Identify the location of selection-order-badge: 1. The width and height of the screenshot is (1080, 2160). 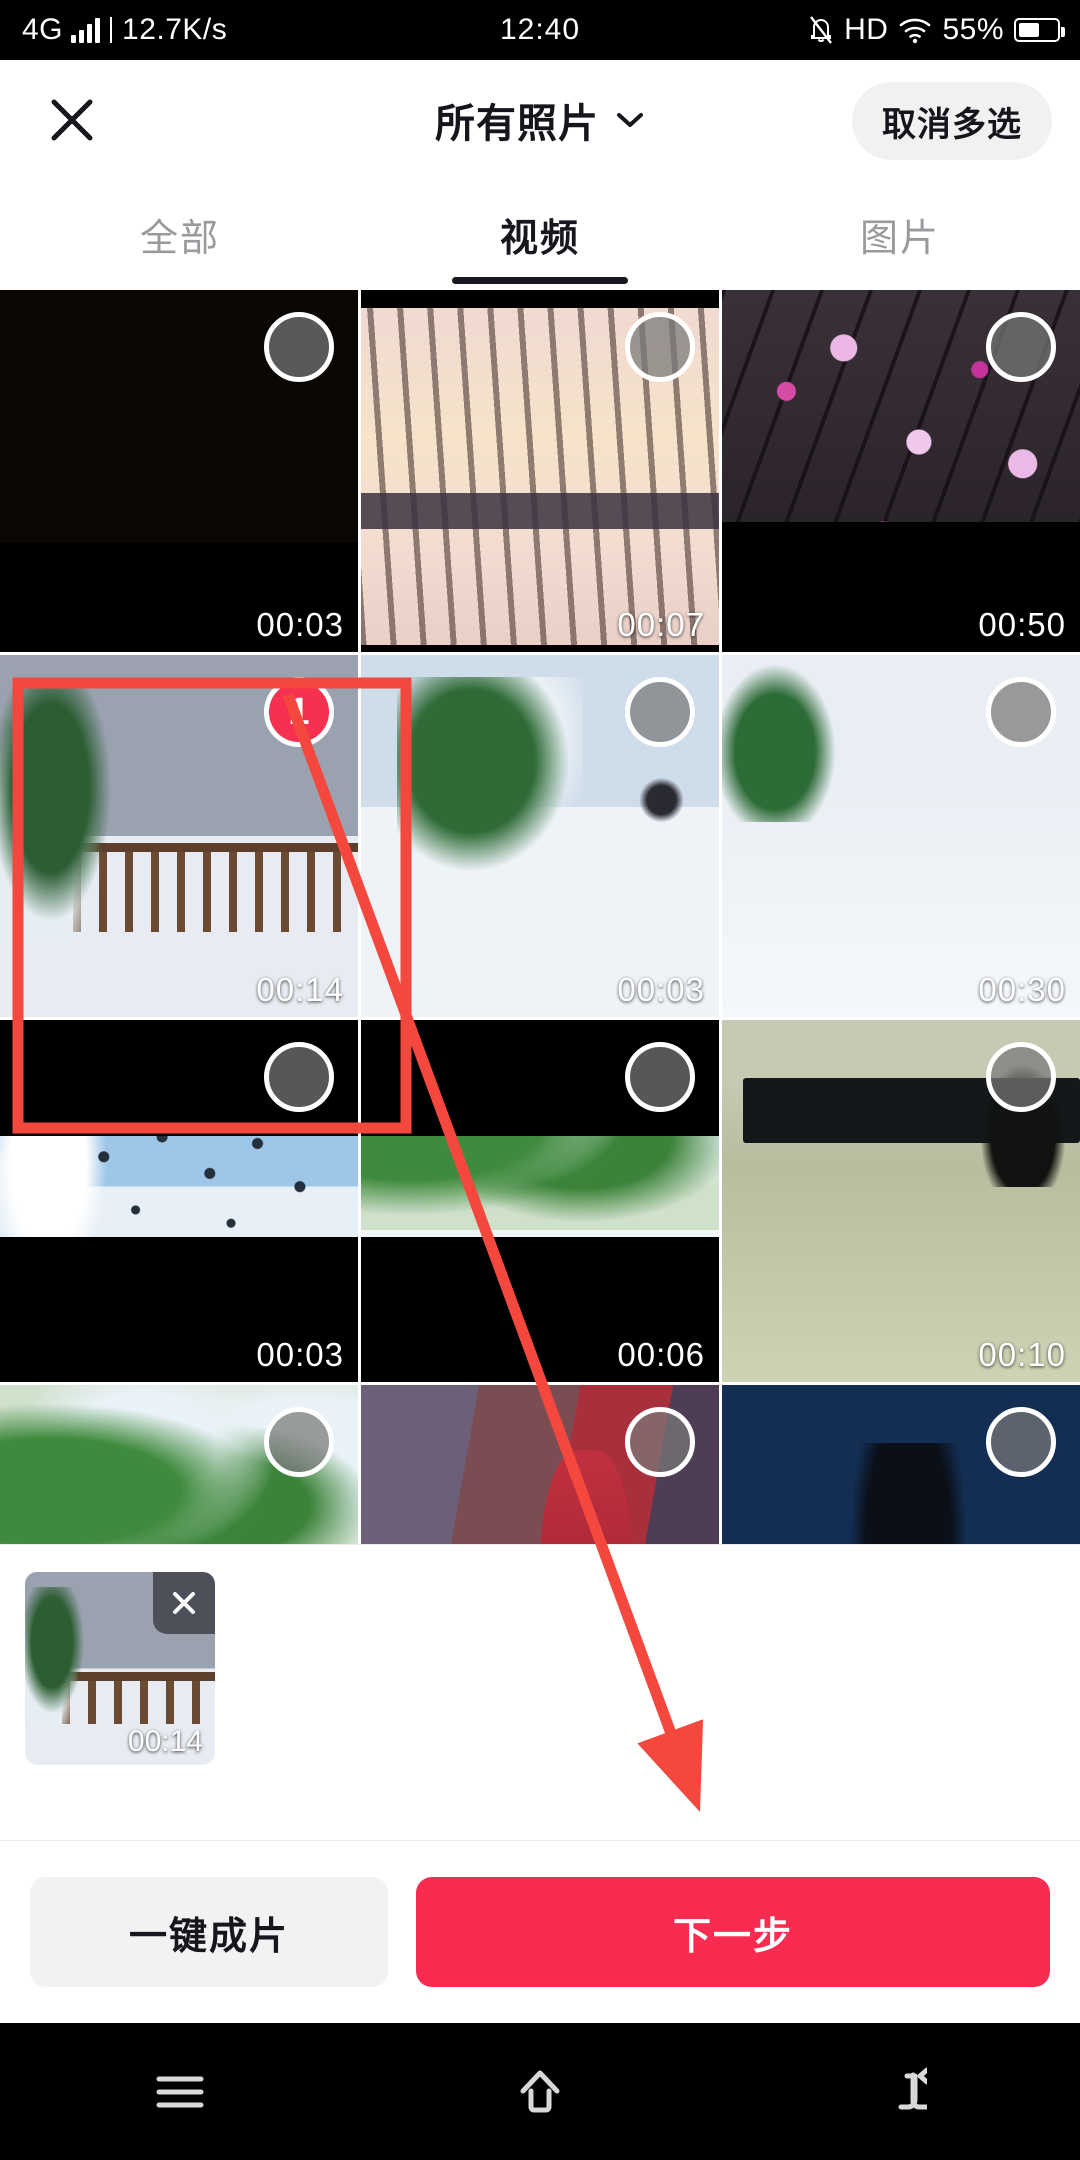
(299, 712).